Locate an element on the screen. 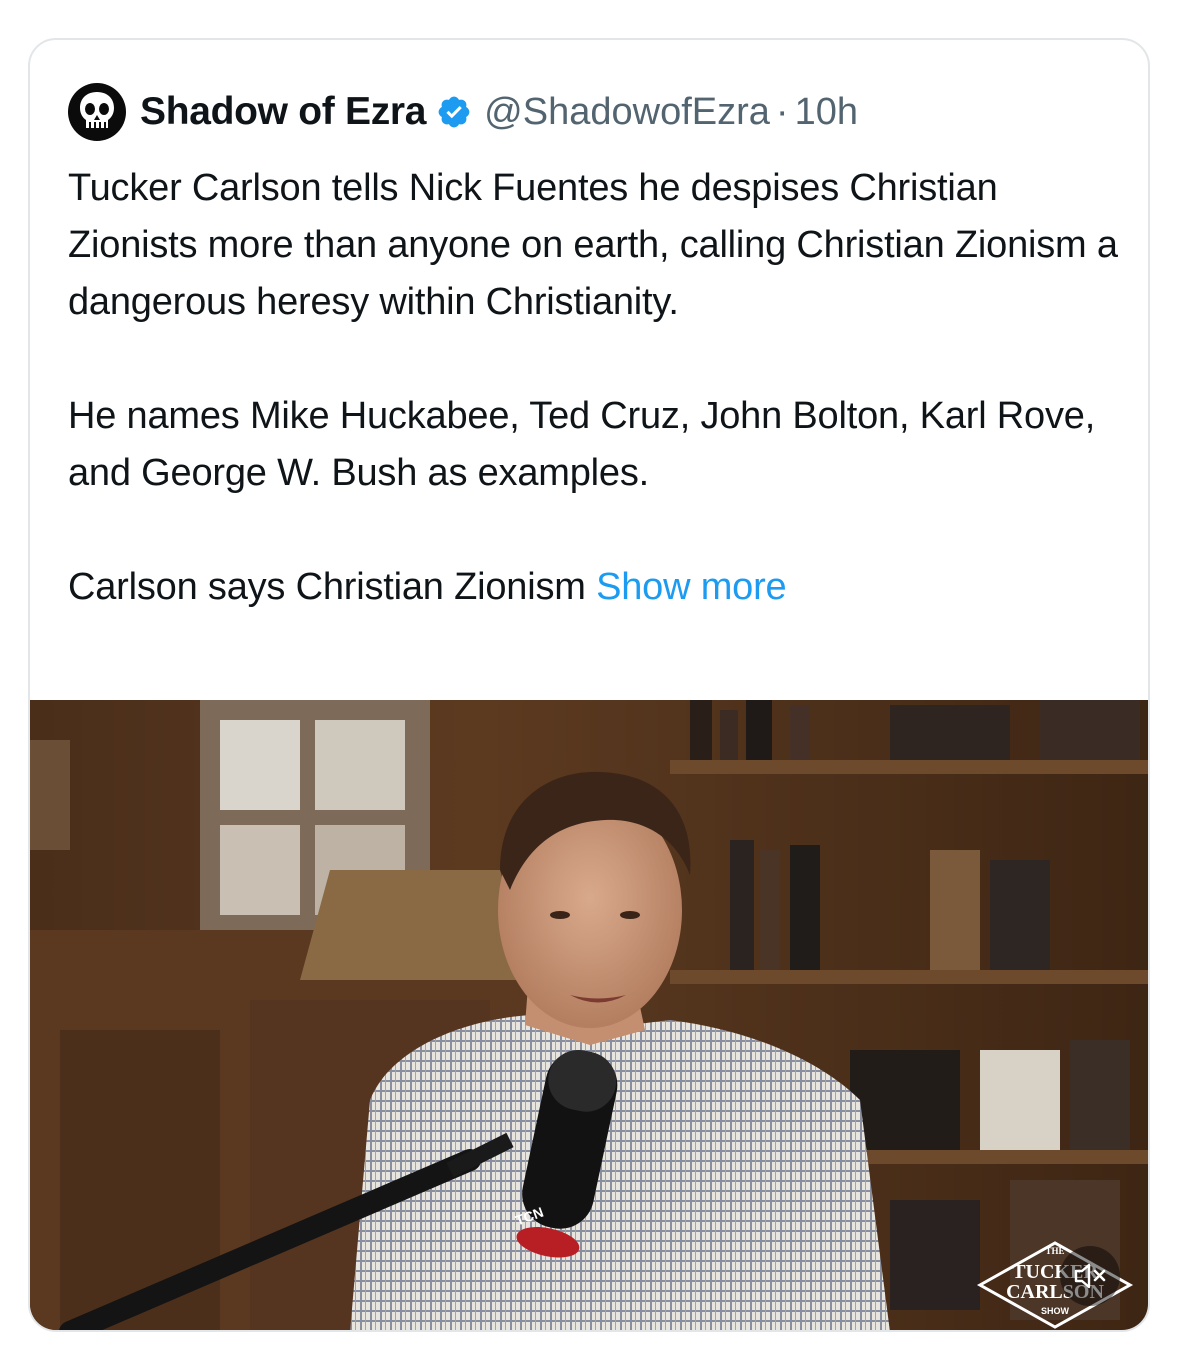 Image resolution: width=1179 pixels, height=1362 pixels. timestamp: 10h is located at coordinates (826, 112).